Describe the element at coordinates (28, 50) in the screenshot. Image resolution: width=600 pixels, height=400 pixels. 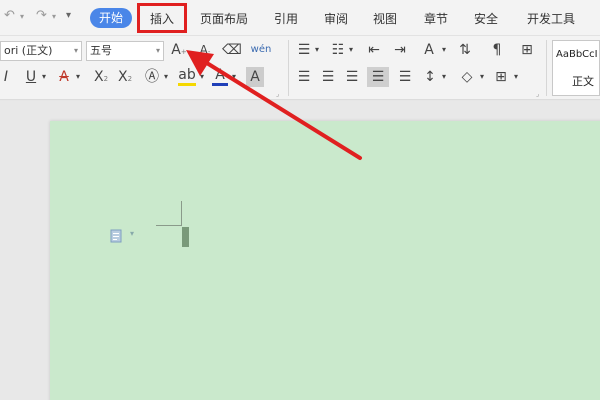
I see `font-name-value: ori (正文)` at that location.